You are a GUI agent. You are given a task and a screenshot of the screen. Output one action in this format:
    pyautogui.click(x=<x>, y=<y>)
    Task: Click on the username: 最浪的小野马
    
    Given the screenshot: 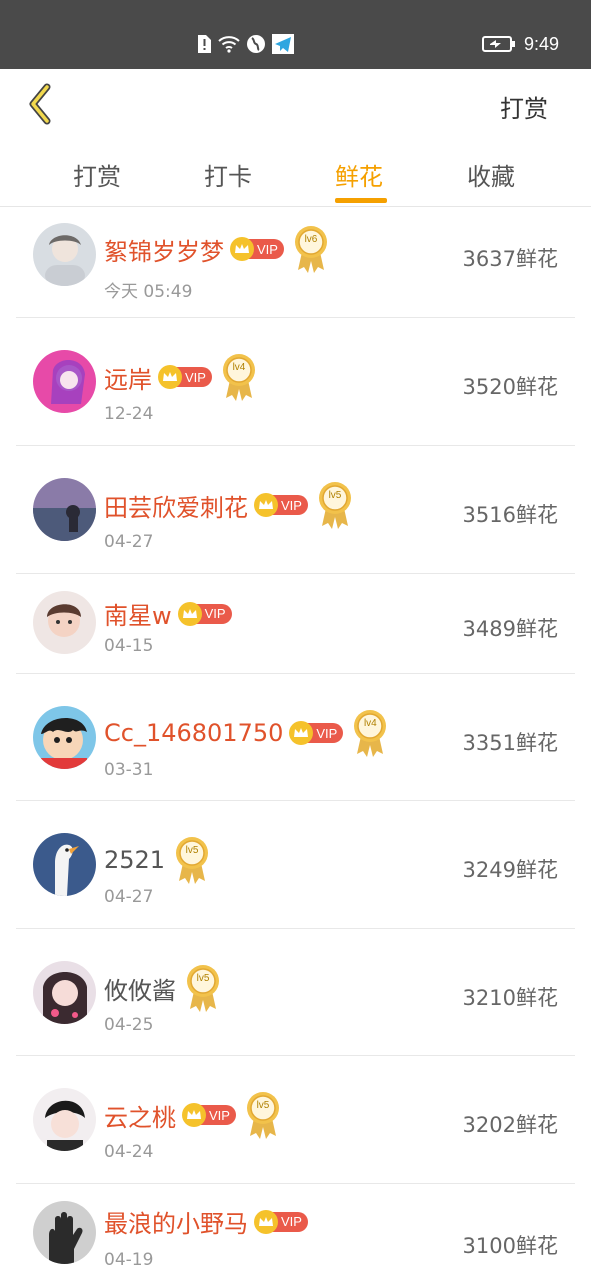 What is the action you would take?
    pyautogui.click(x=176, y=1221)
    